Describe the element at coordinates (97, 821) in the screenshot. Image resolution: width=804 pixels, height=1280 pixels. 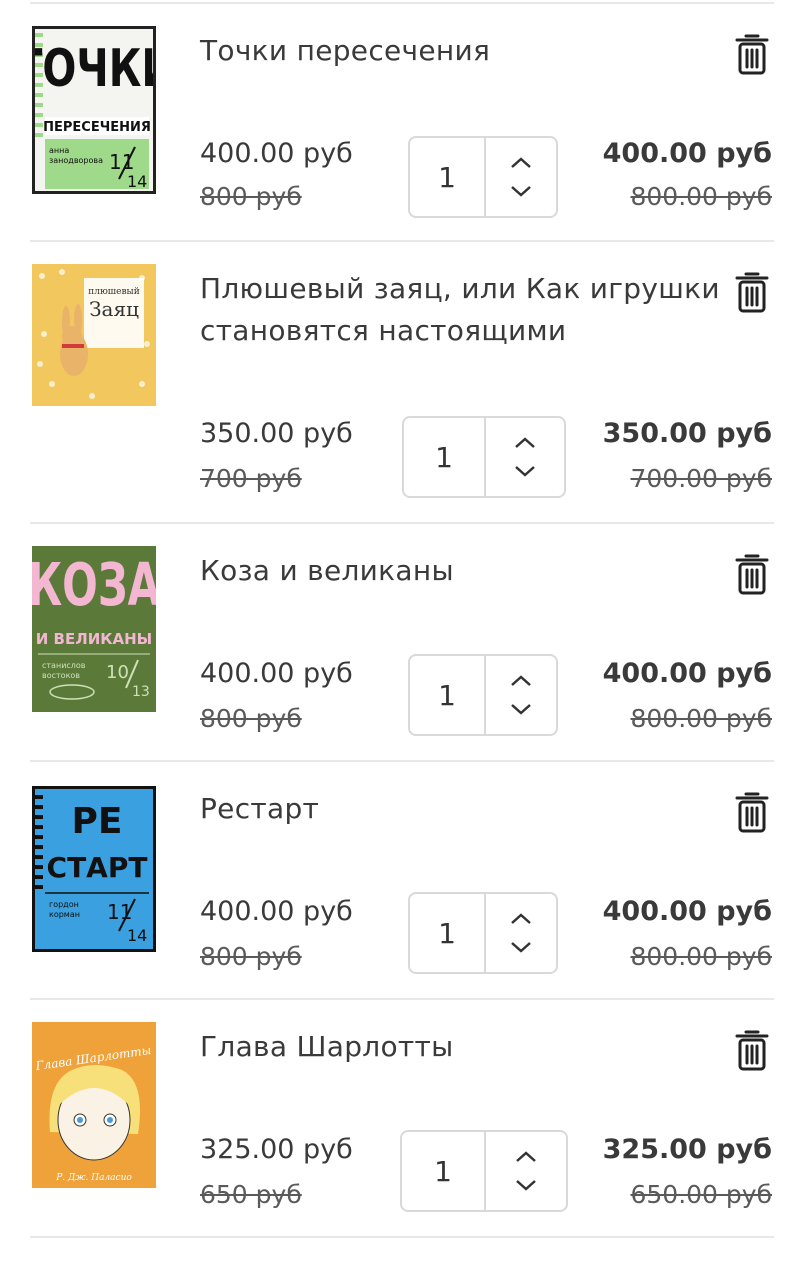
I see `svg-text: РЕ` at that location.